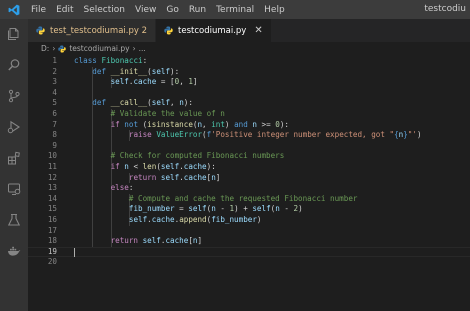 The image size is (470, 311). Describe the element at coordinates (117, 124) in the screenshot. I see `code-token: if` at that location.